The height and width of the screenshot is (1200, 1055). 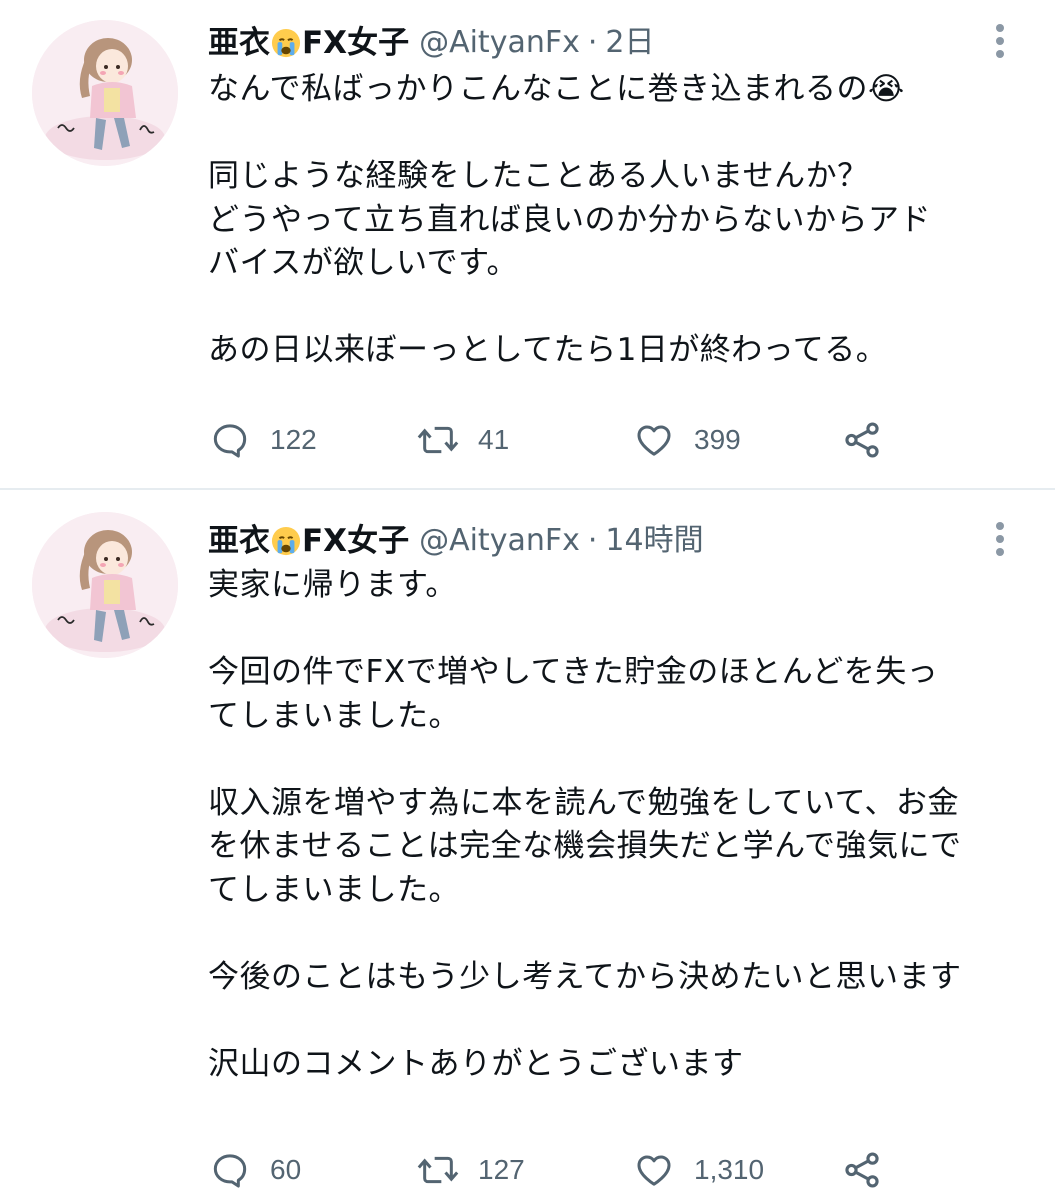 I want to click on timestamp: 14時間, so click(x=654, y=541).